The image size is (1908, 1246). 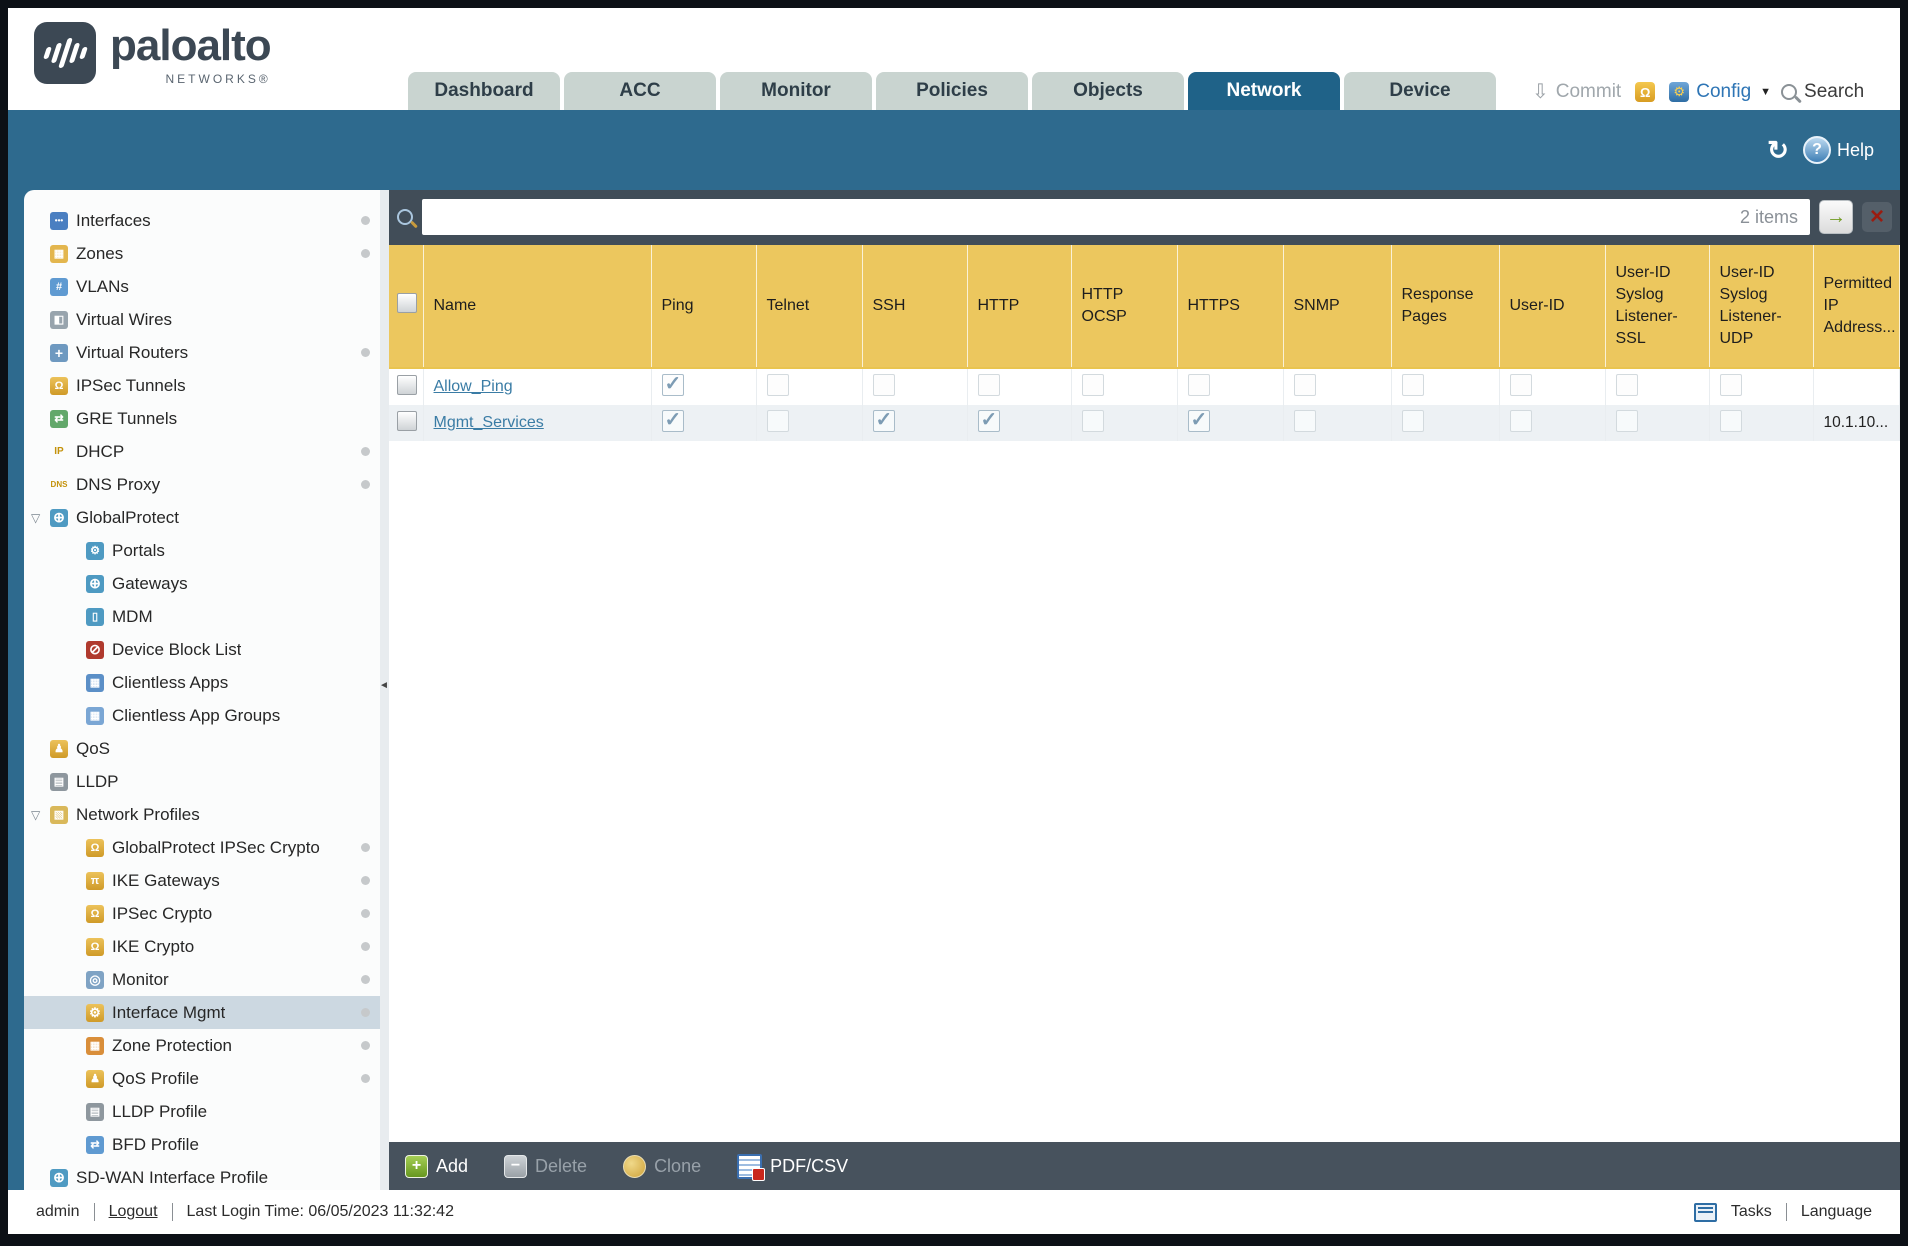 What do you see at coordinates (1838, 150) in the screenshot?
I see `help-button: ? Help` at bounding box center [1838, 150].